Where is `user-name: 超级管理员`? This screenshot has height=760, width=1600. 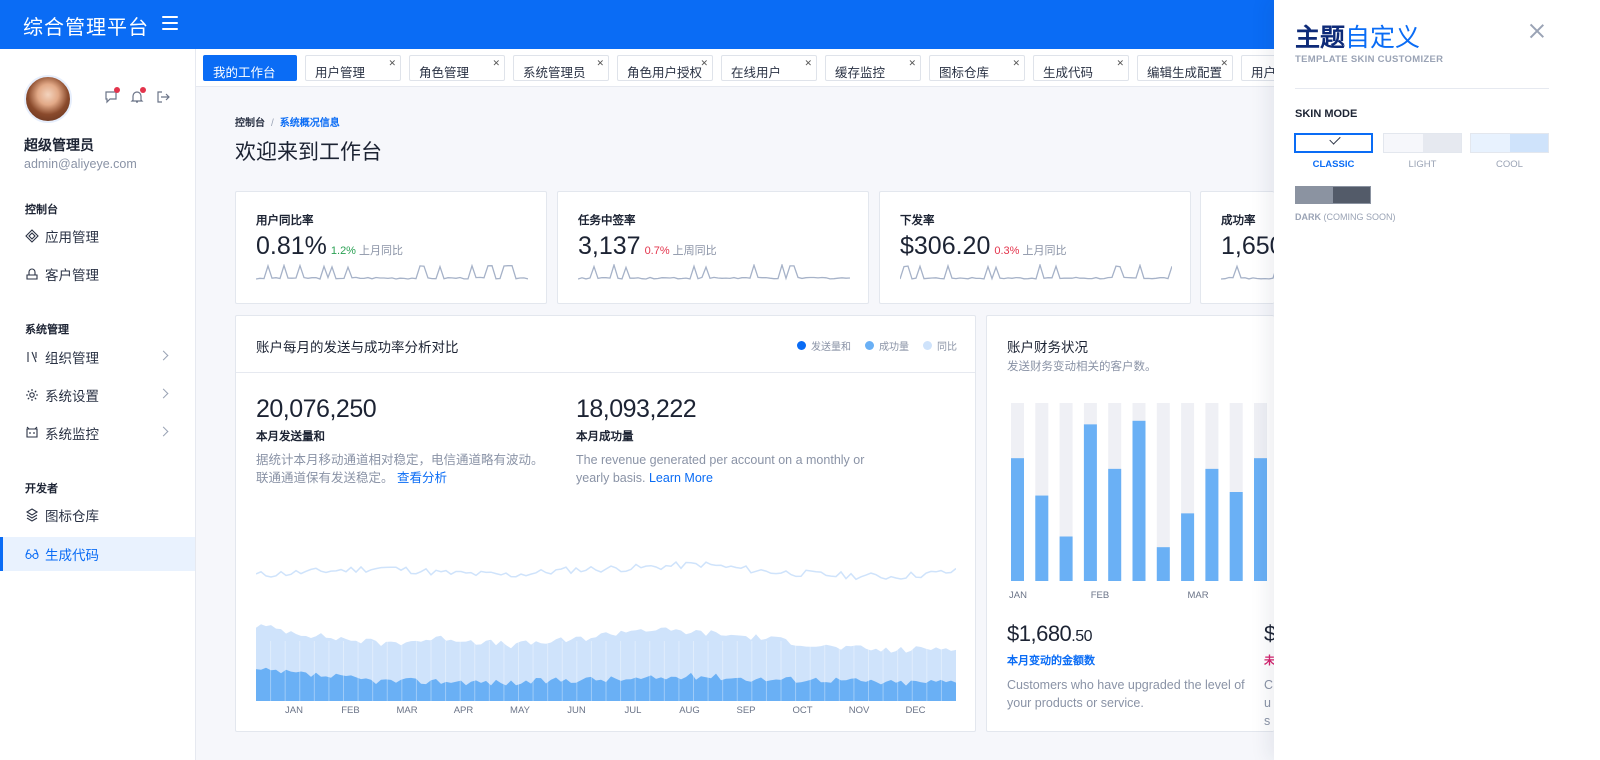 user-name: 超级管理员 is located at coordinates (59, 145).